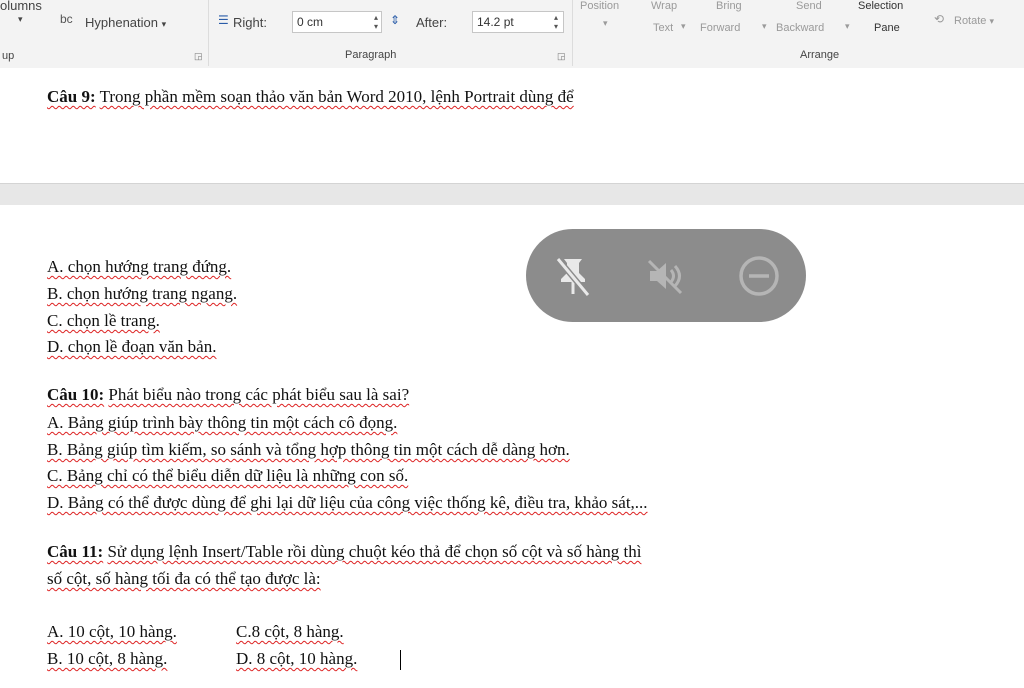  What do you see at coordinates (599, 6) in the screenshot?
I see `position-button: Position` at bounding box center [599, 6].